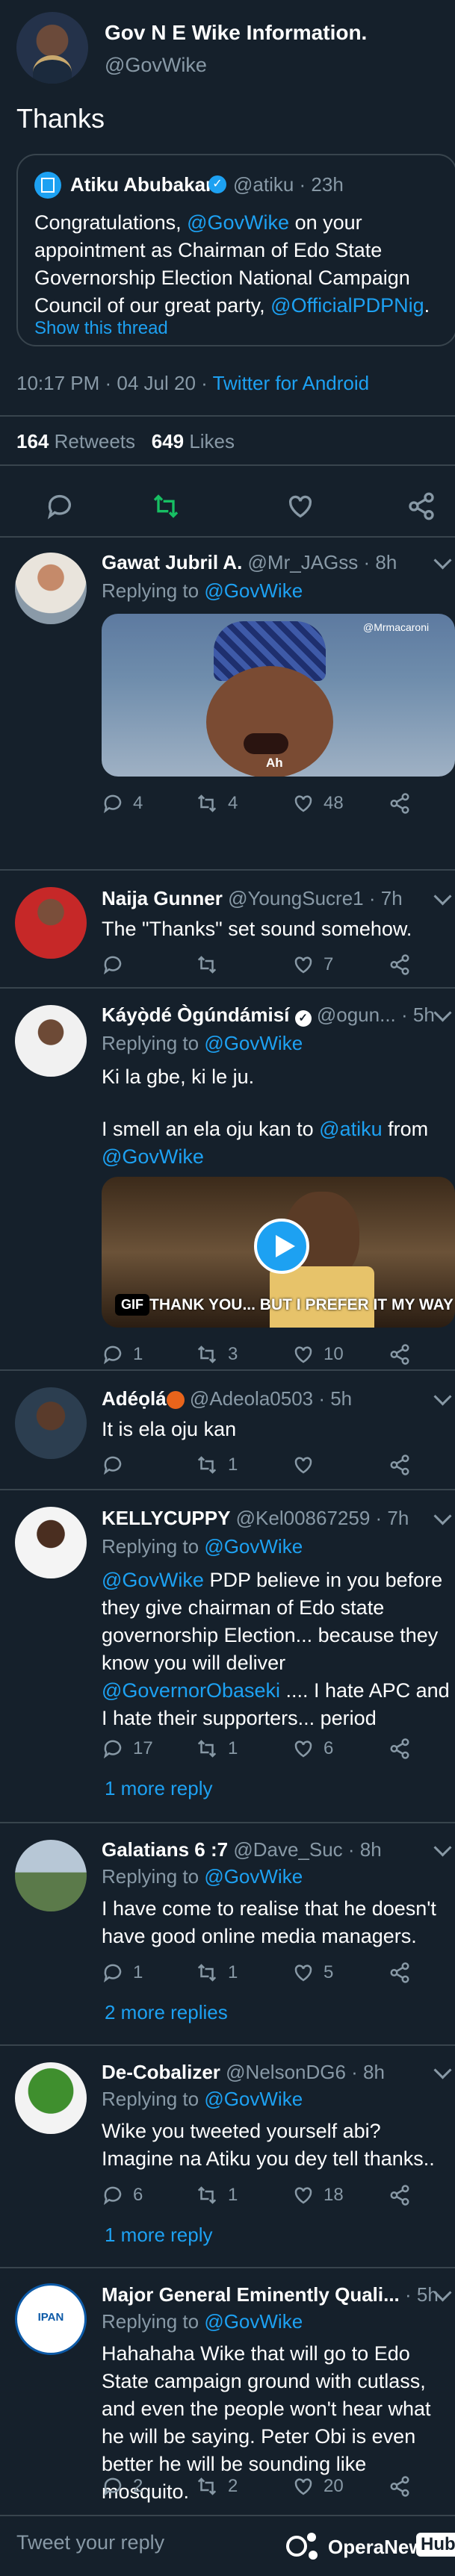  Describe the element at coordinates (271, 1398) in the screenshot. I see `author-handle: @Adeola0503 · 5h` at that location.